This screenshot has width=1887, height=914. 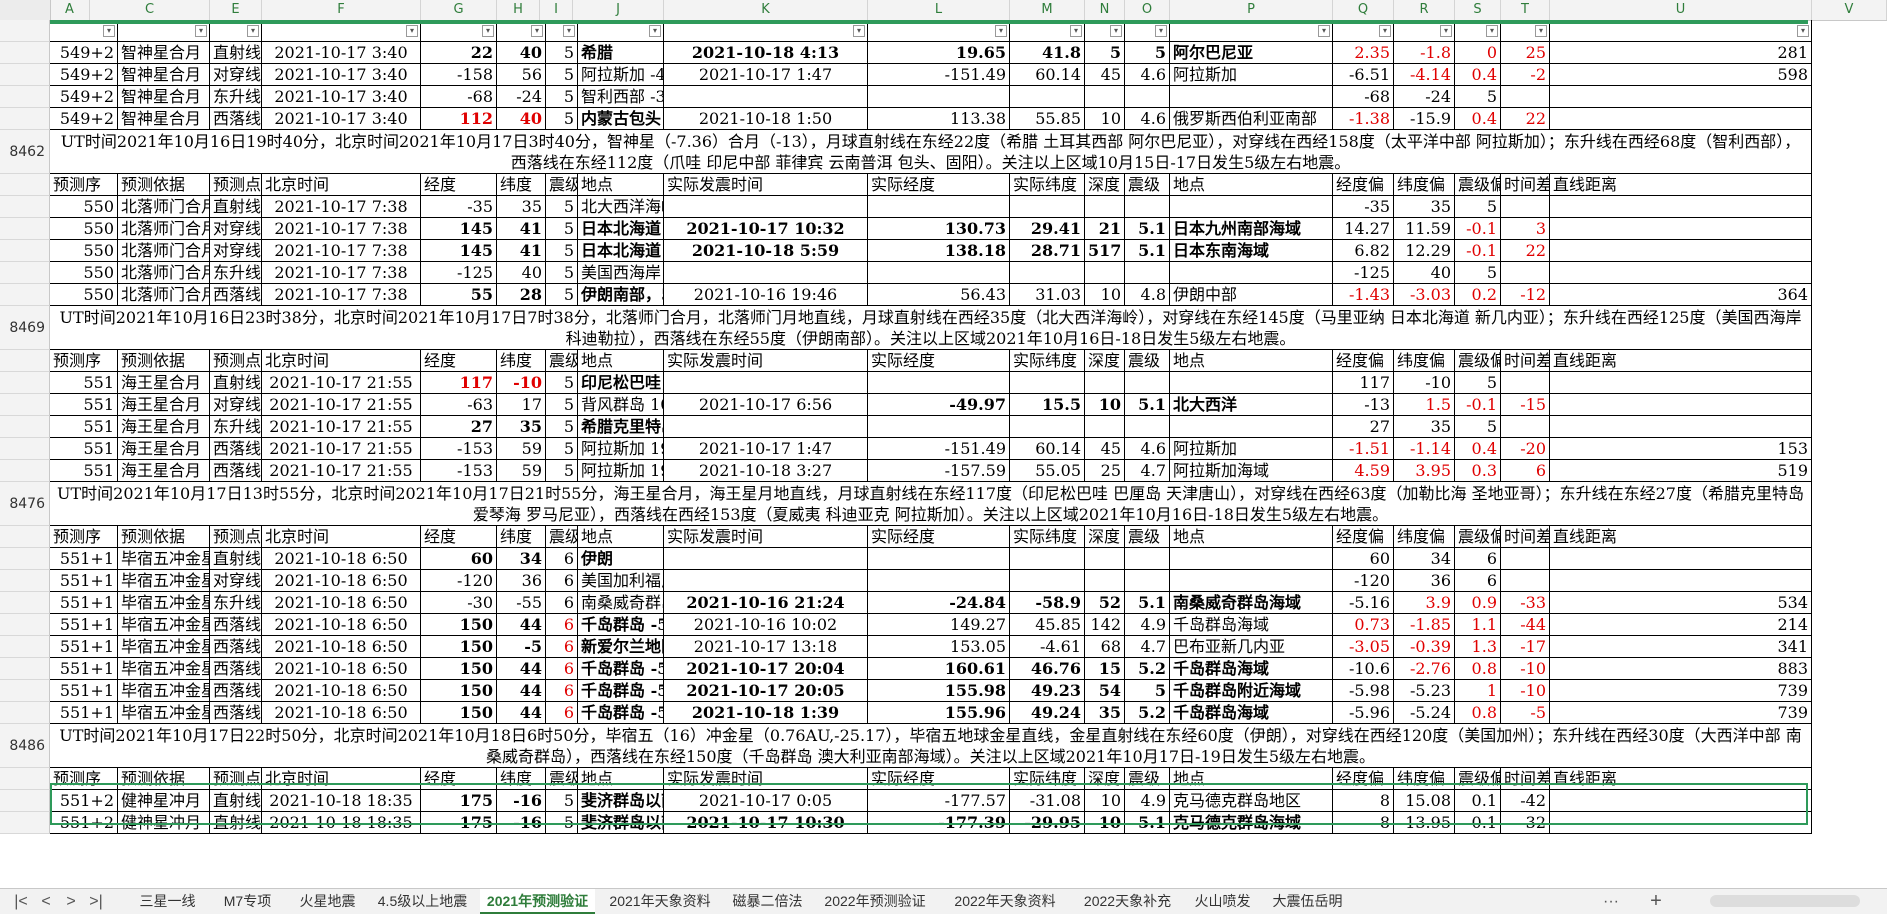 What do you see at coordinates (939, 185) in the screenshot?
I see `header-cell: 实际经度` at bounding box center [939, 185].